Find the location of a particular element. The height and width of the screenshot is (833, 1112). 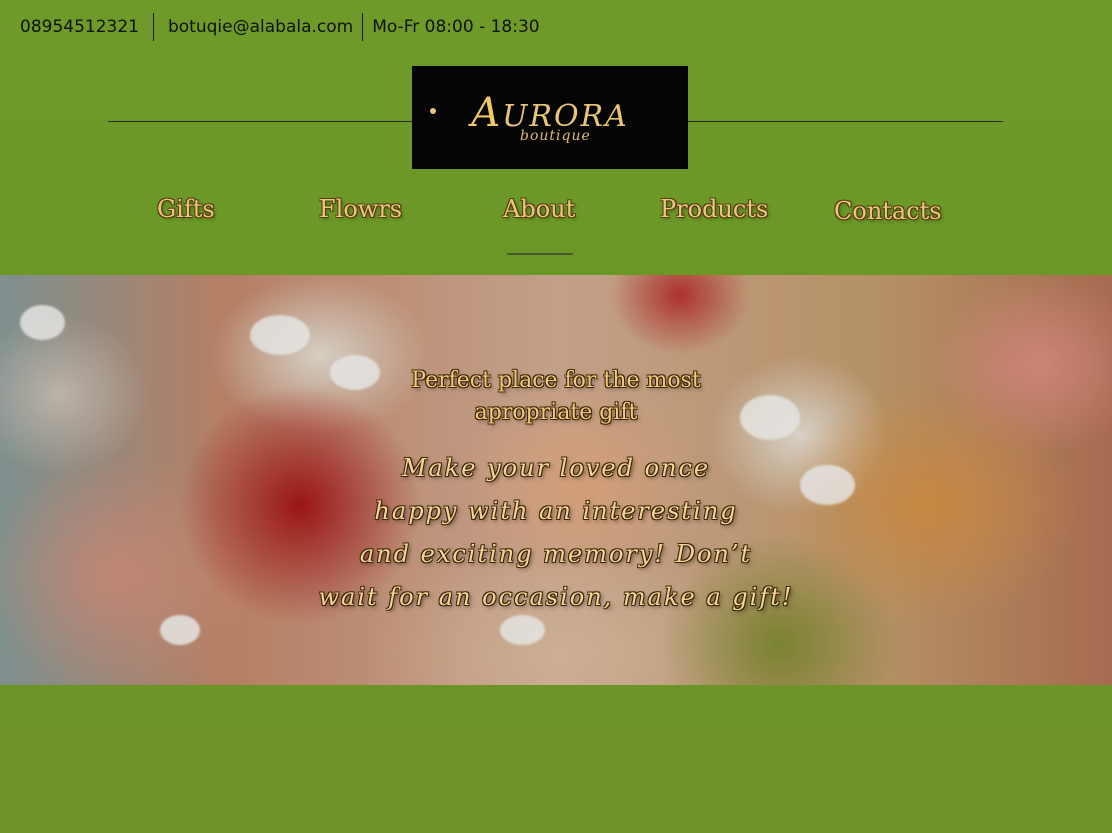

logo-rule-left is located at coordinates (260, 121).